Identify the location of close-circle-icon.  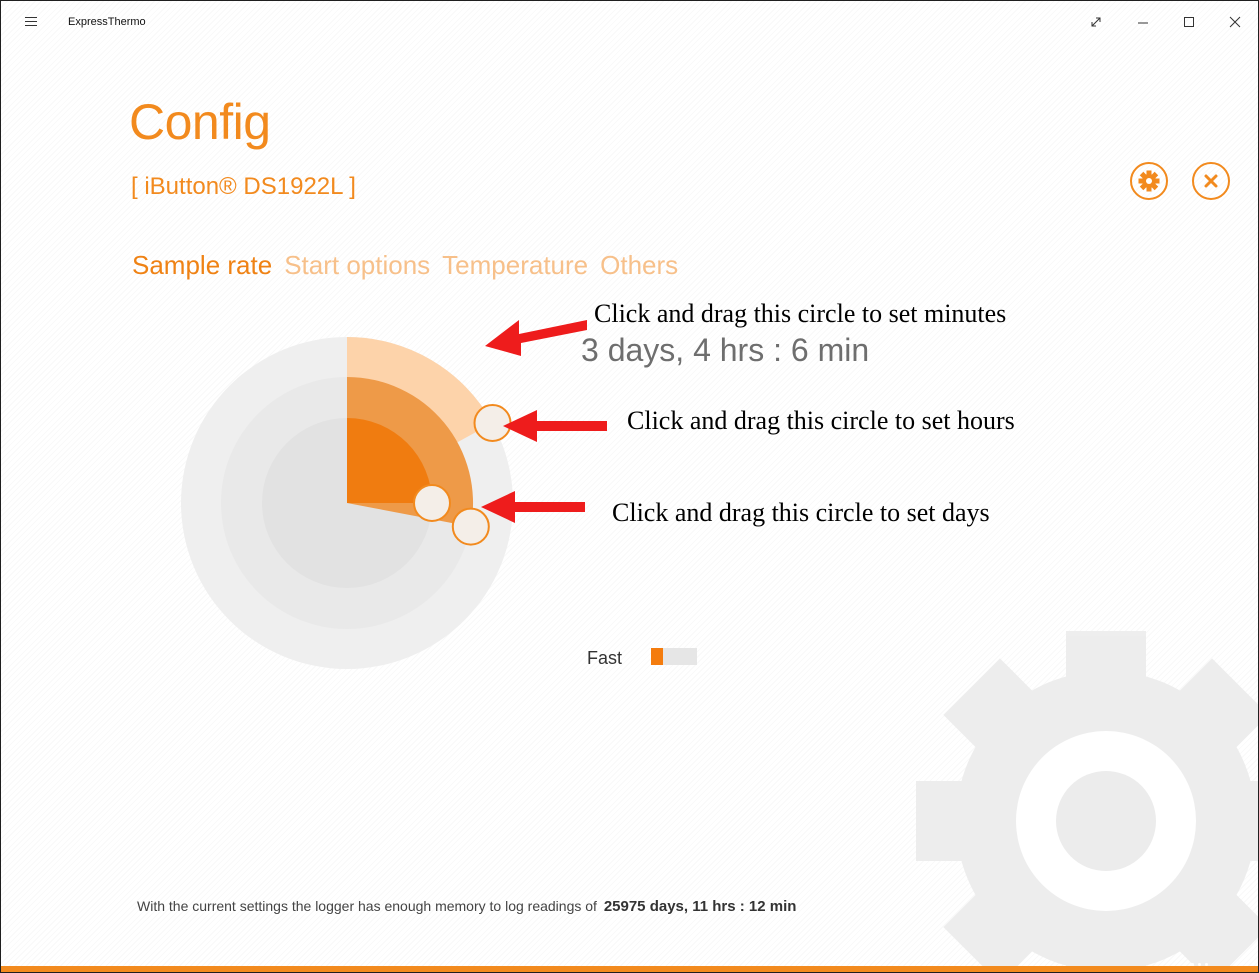
(1211, 181).